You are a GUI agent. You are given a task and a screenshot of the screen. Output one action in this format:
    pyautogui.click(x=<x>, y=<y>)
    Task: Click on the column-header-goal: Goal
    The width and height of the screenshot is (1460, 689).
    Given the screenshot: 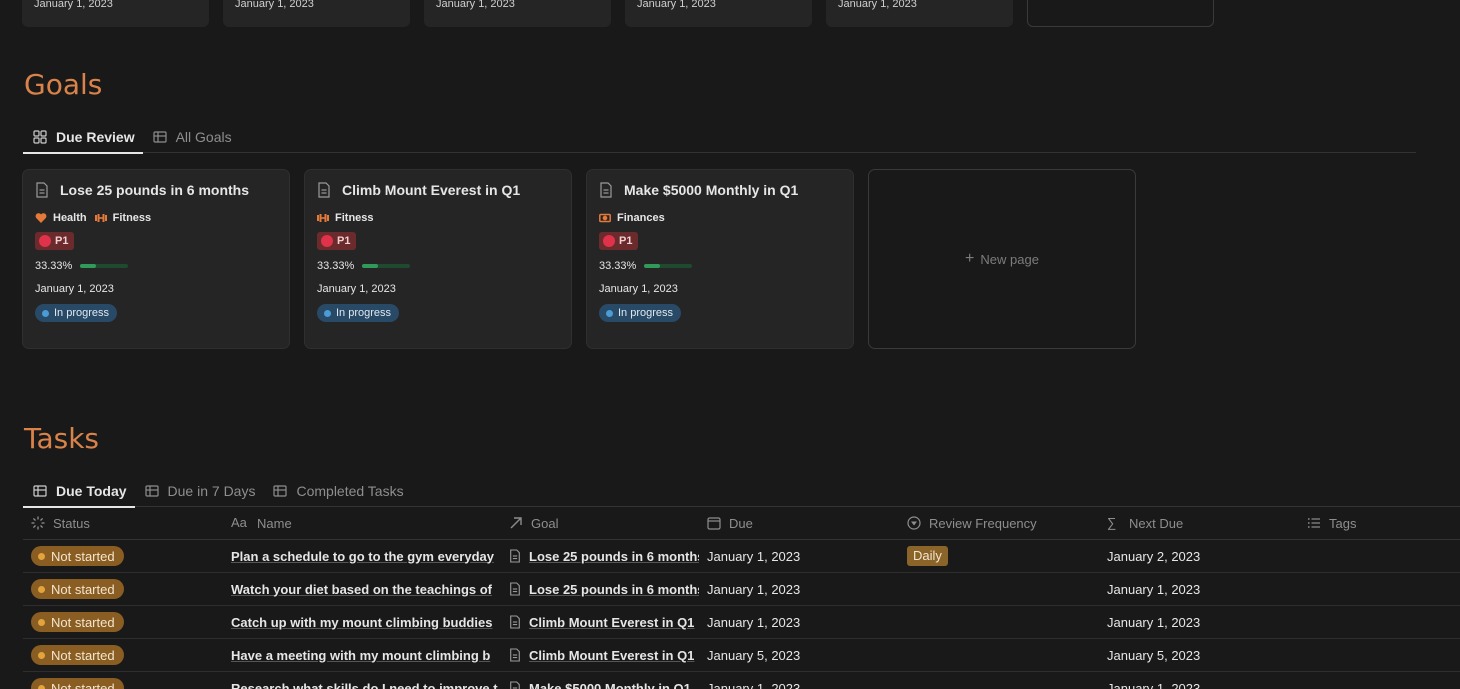 What is the action you would take?
    pyautogui.click(x=600, y=523)
    